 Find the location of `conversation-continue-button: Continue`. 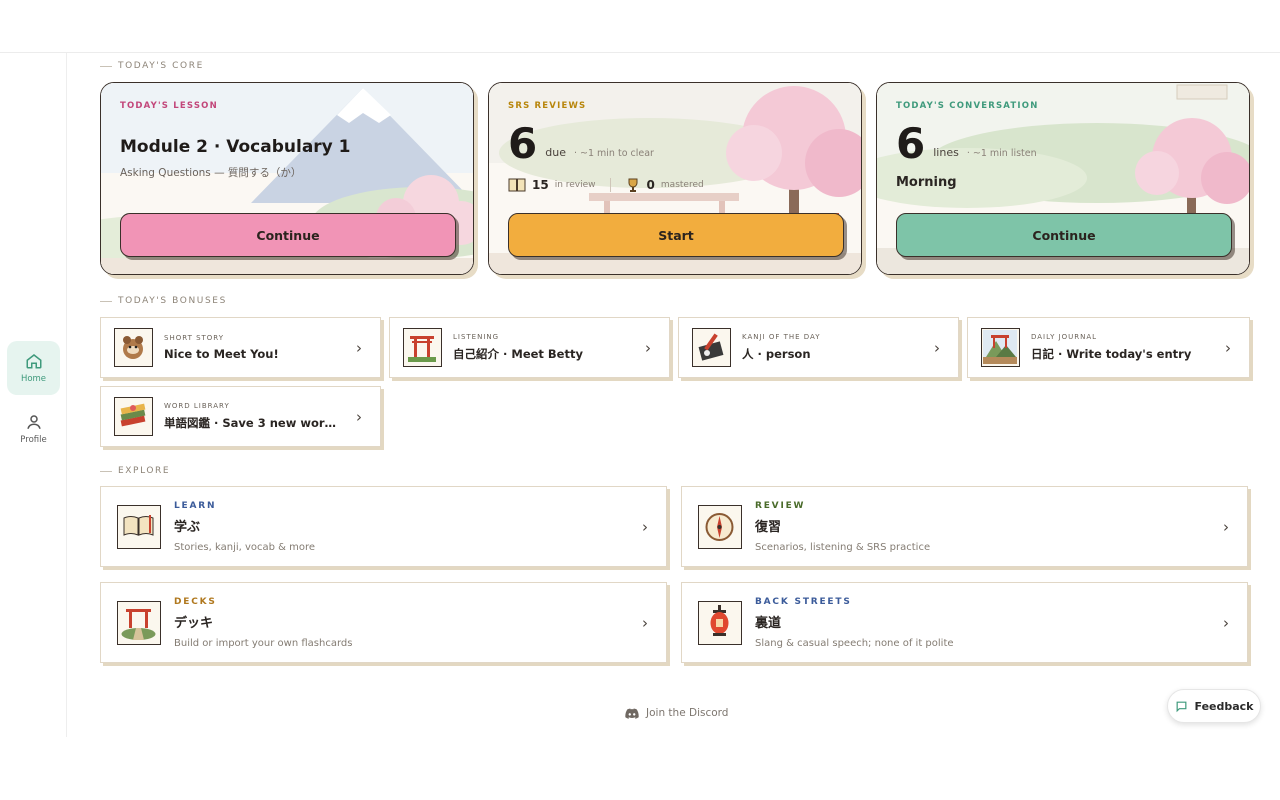

conversation-continue-button: Continue is located at coordinates (1064, 235).